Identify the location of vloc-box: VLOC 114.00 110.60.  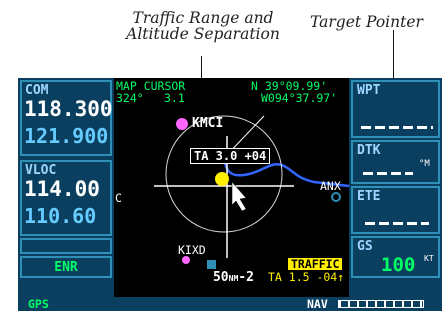
(66, 198).